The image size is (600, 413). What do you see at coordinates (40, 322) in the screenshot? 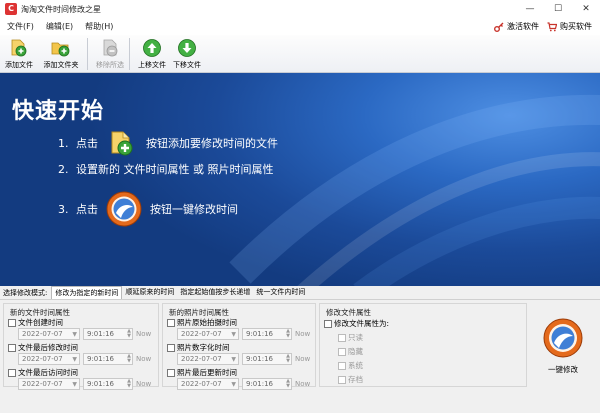
I see `file-created-label: 文件创建时间` at bounding box center [40, 322].